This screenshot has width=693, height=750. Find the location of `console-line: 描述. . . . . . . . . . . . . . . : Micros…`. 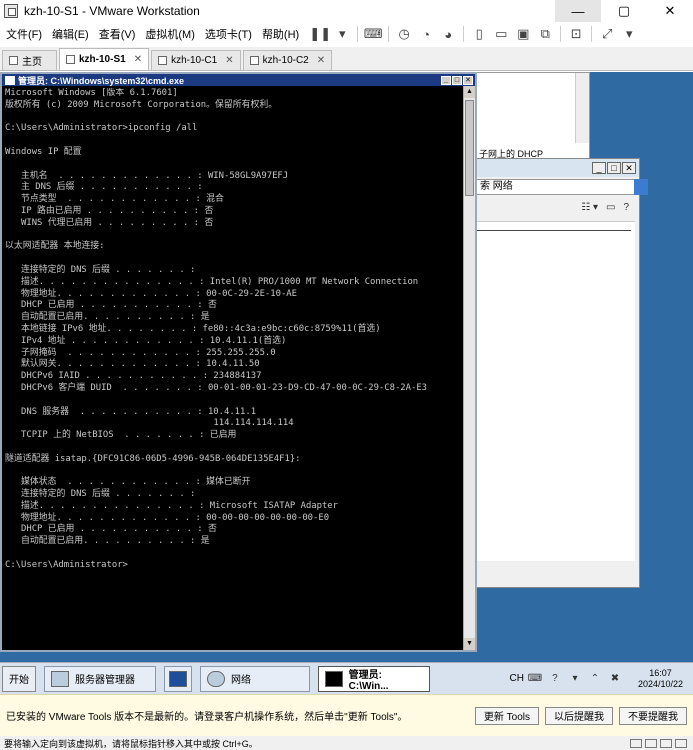

console-line: 描述. . . . . . . . . . . . . . . : Micros… is located at coordinates (171, 505).